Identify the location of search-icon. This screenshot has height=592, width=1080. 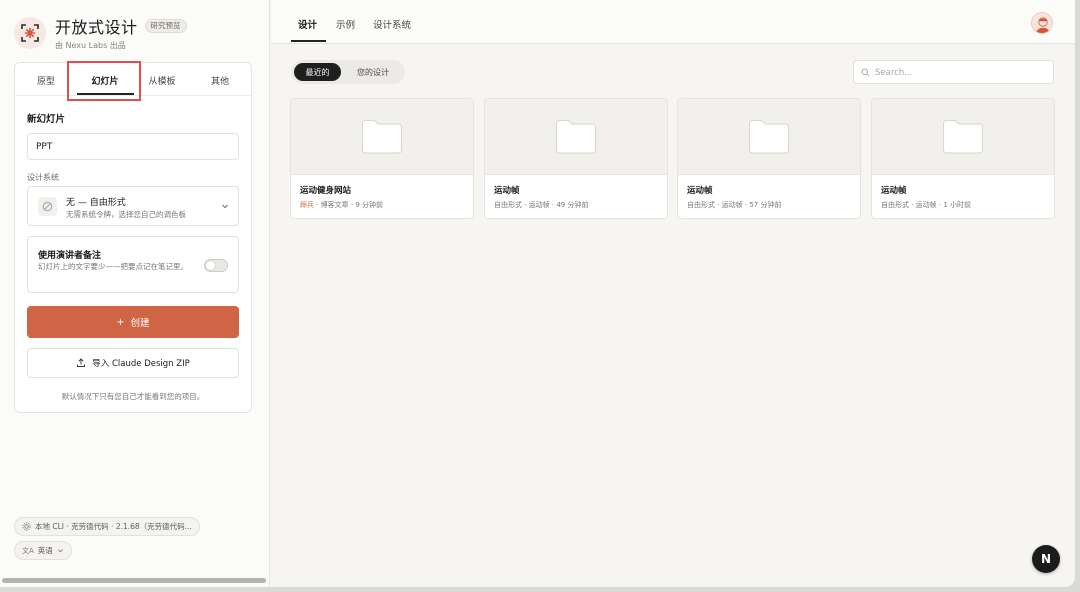
(865, 72).